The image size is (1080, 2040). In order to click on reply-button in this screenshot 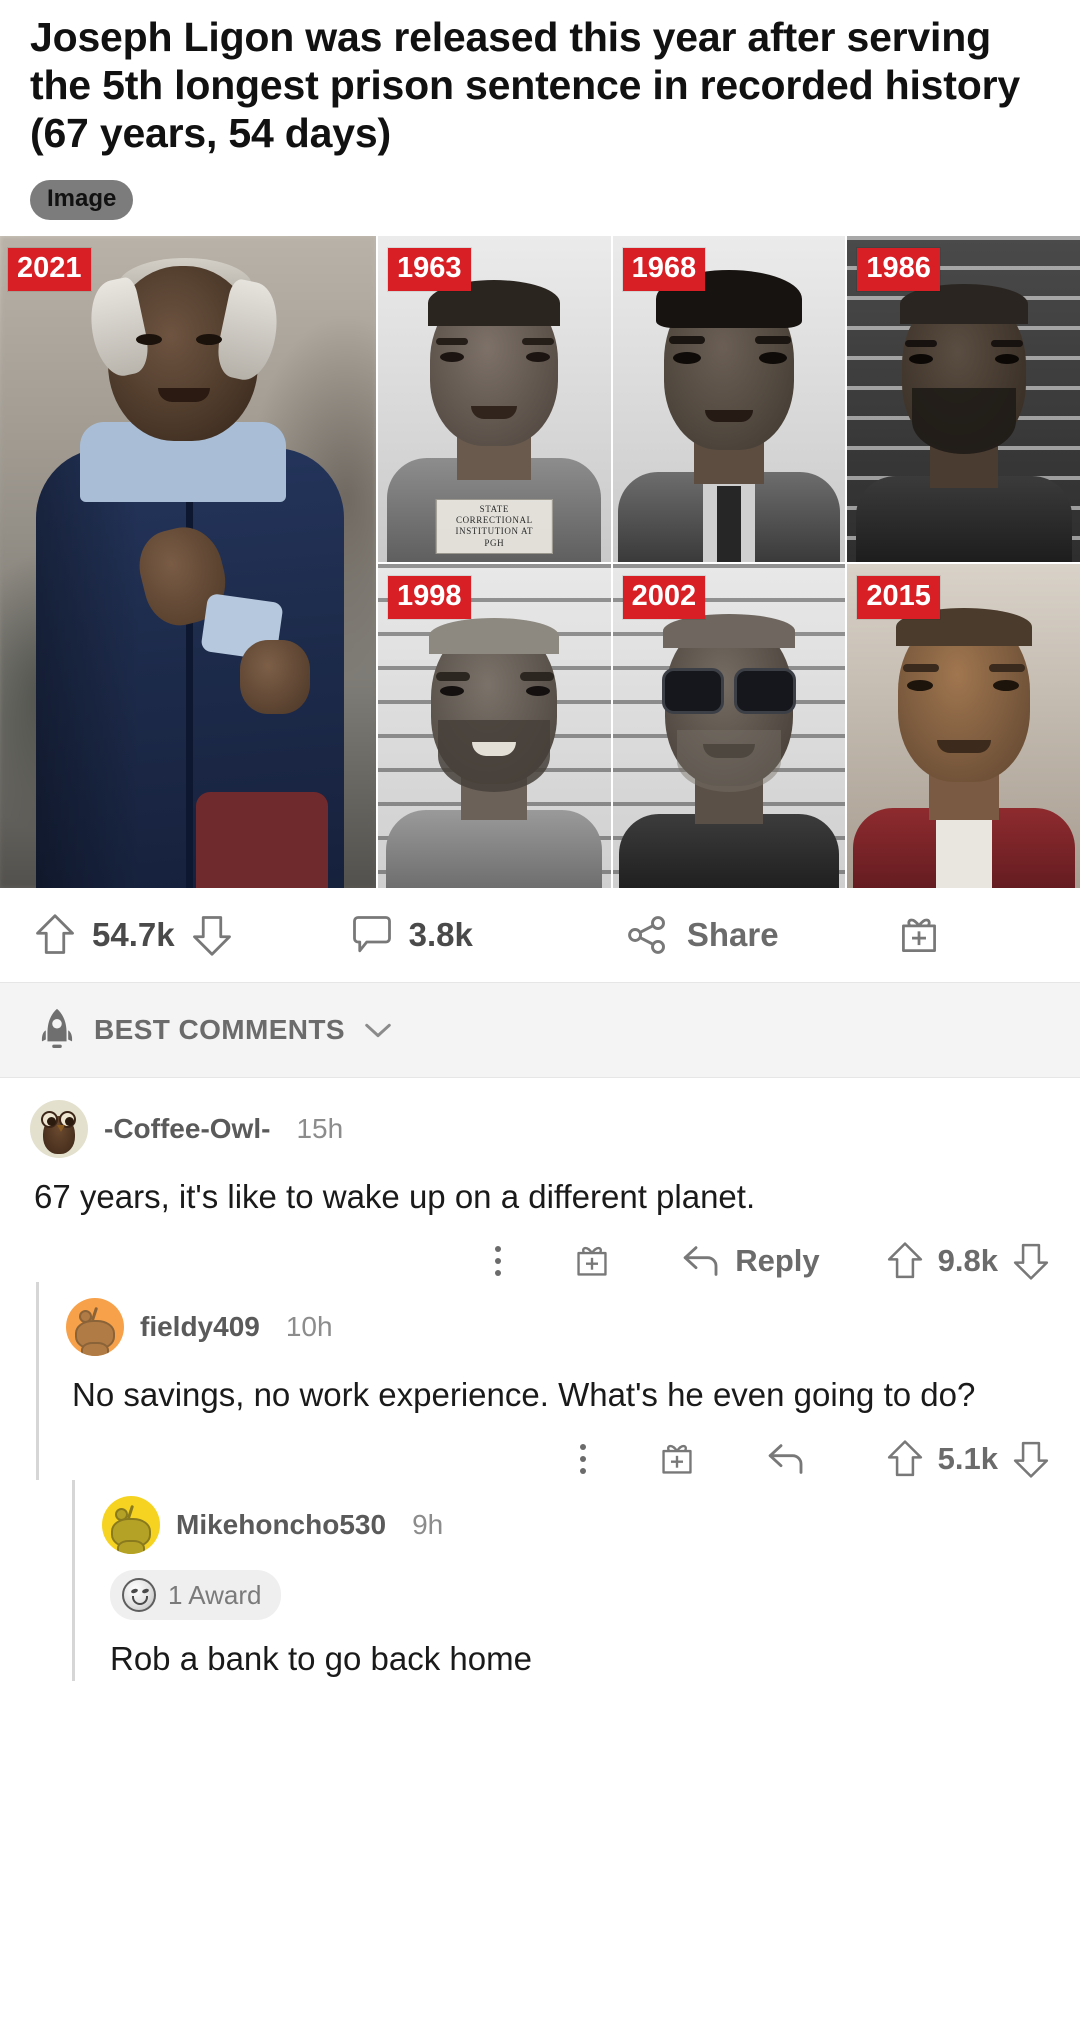, I will do `click(793, 1459)`.